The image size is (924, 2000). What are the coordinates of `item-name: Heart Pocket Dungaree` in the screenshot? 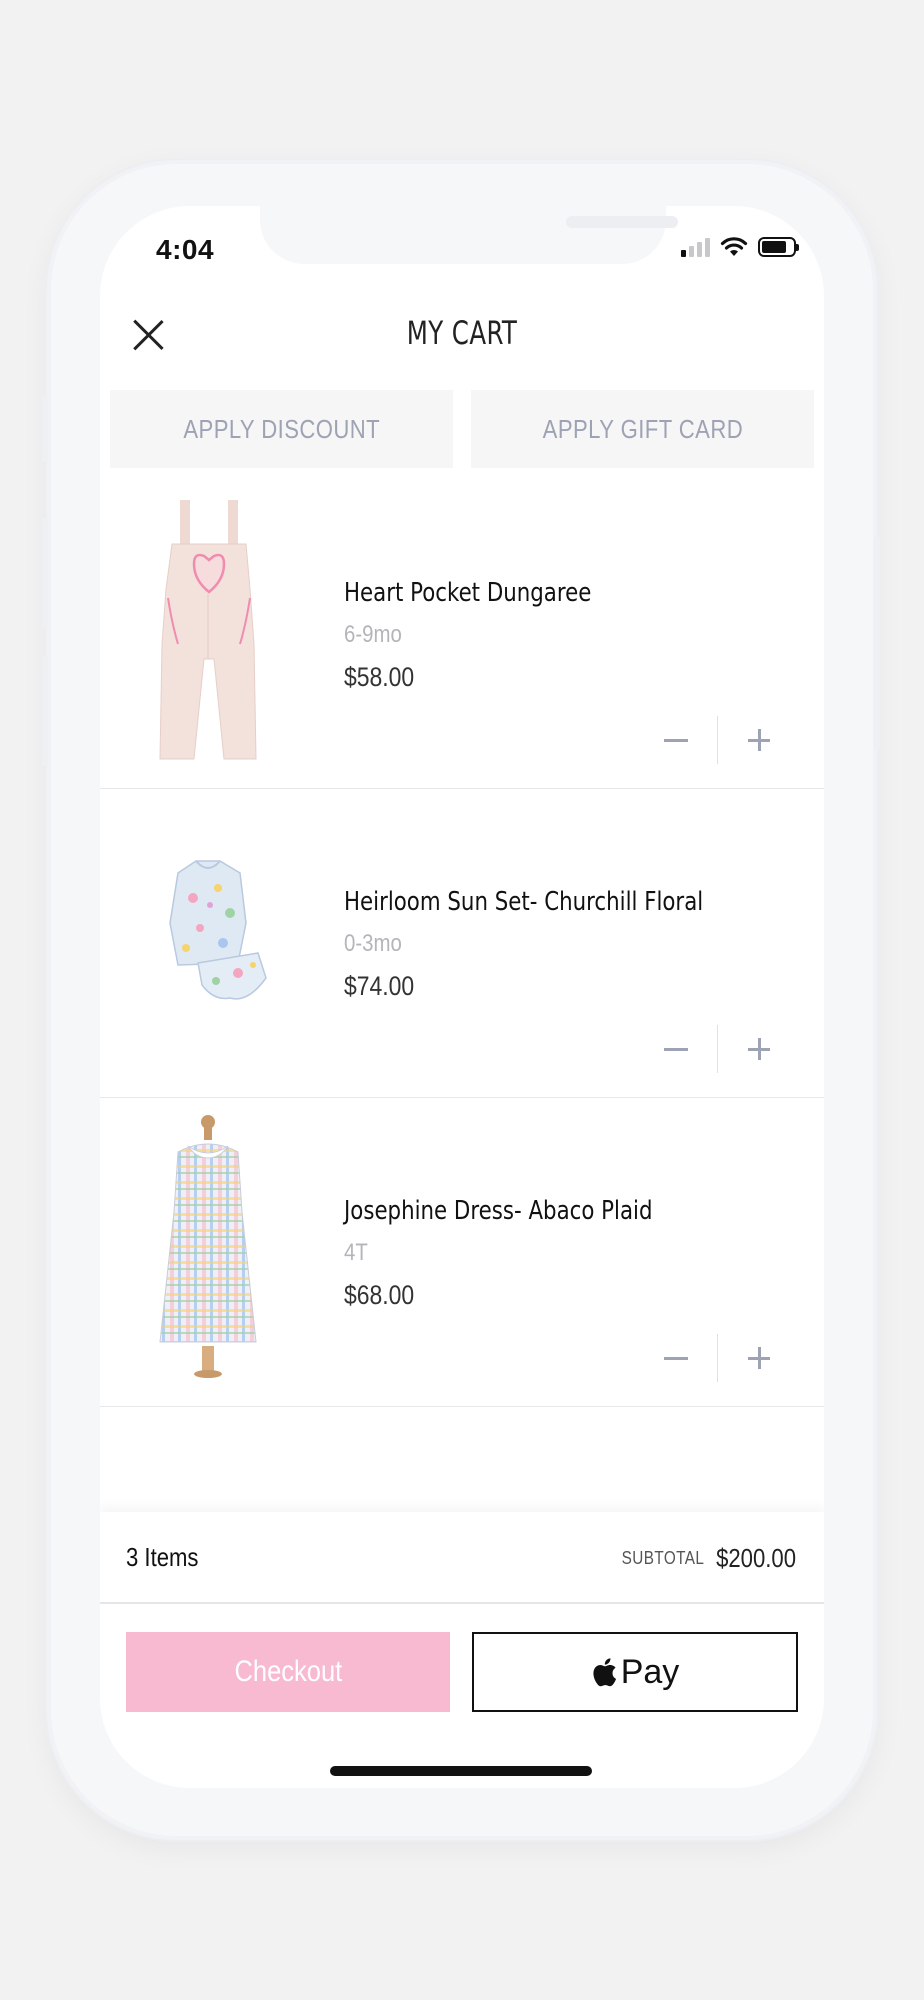 It's located at (467, 593).